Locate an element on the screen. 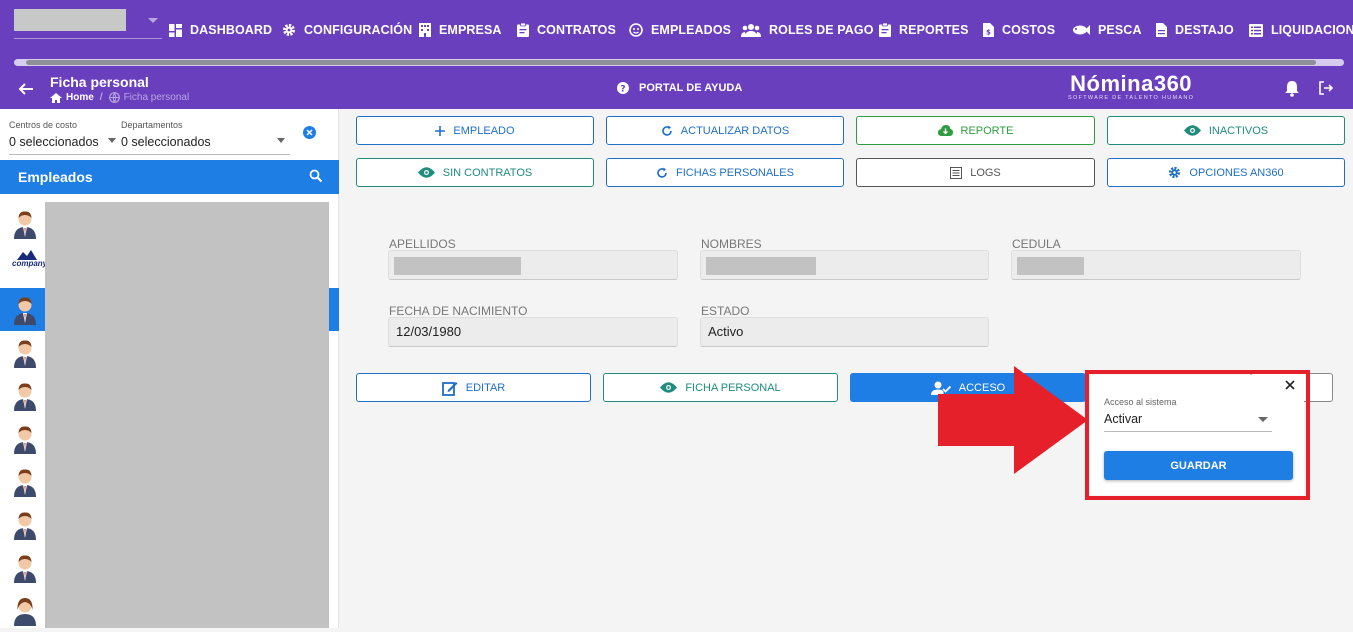  page-title: Ficha personal is located at coordinates (99, 82).